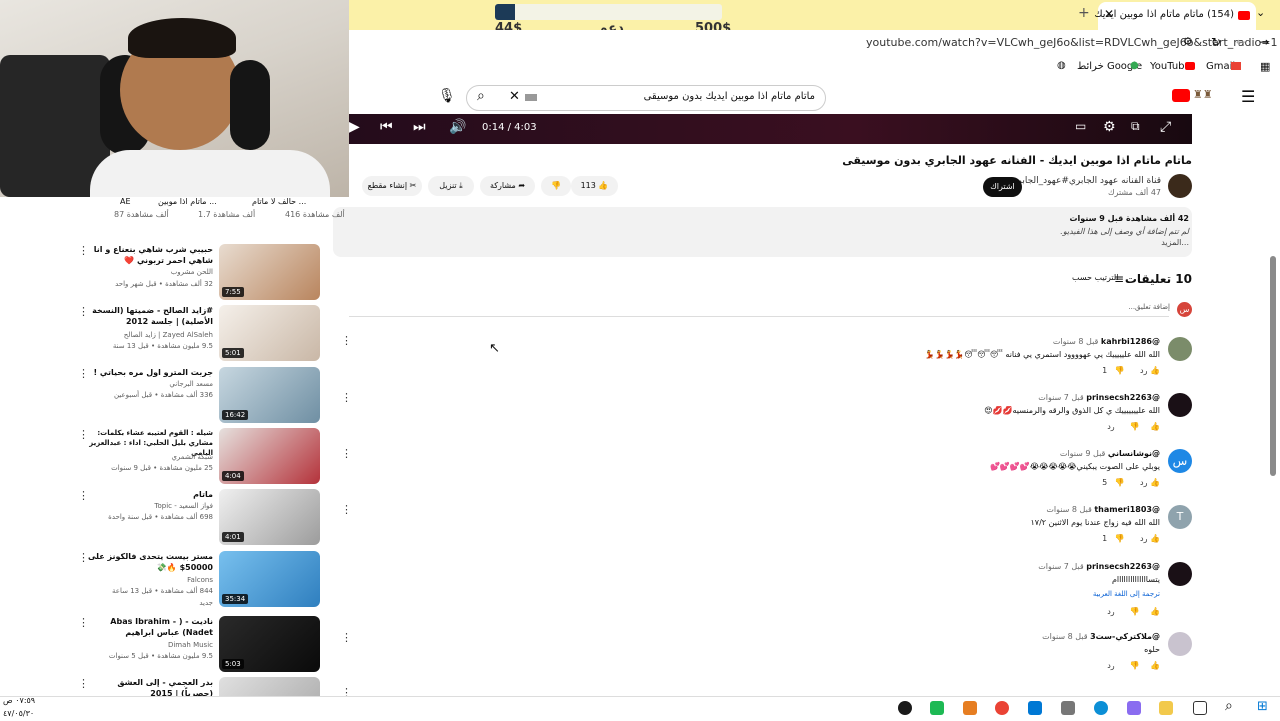  Describe the element at coordinates (1106, 341) in the screenshot. I see `comment-author: @kahrbi1286 قبل 8 سنوات` at that location.